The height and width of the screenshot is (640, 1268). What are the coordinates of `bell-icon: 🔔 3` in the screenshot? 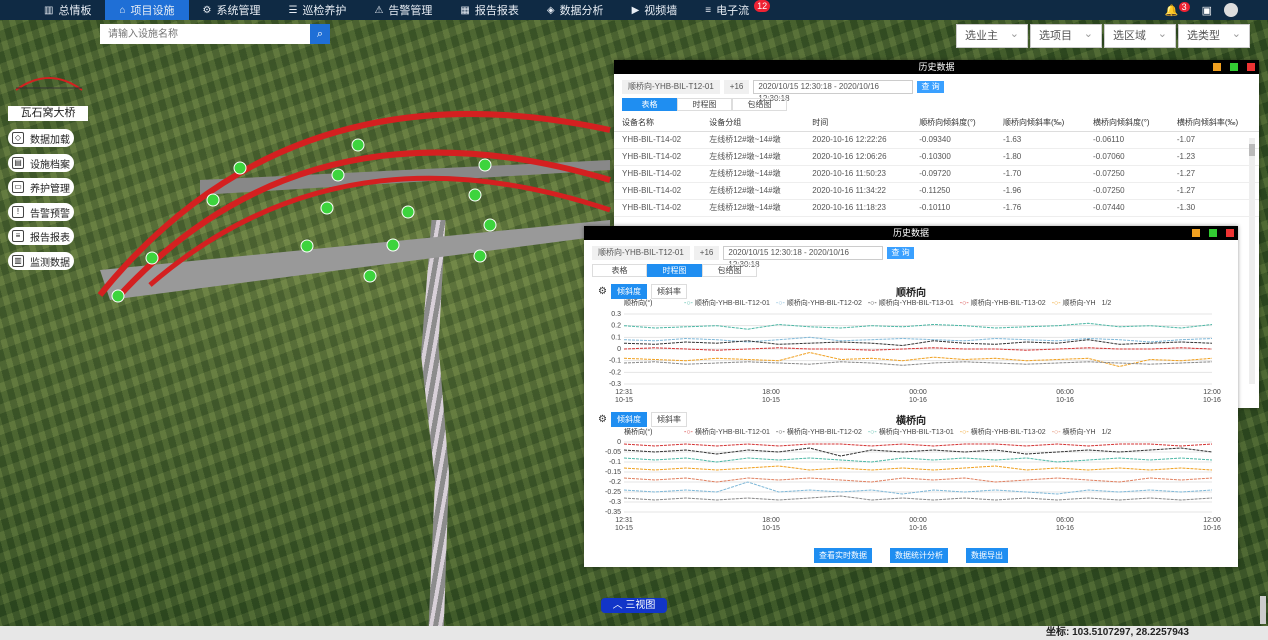 It's located at (1177, 9).